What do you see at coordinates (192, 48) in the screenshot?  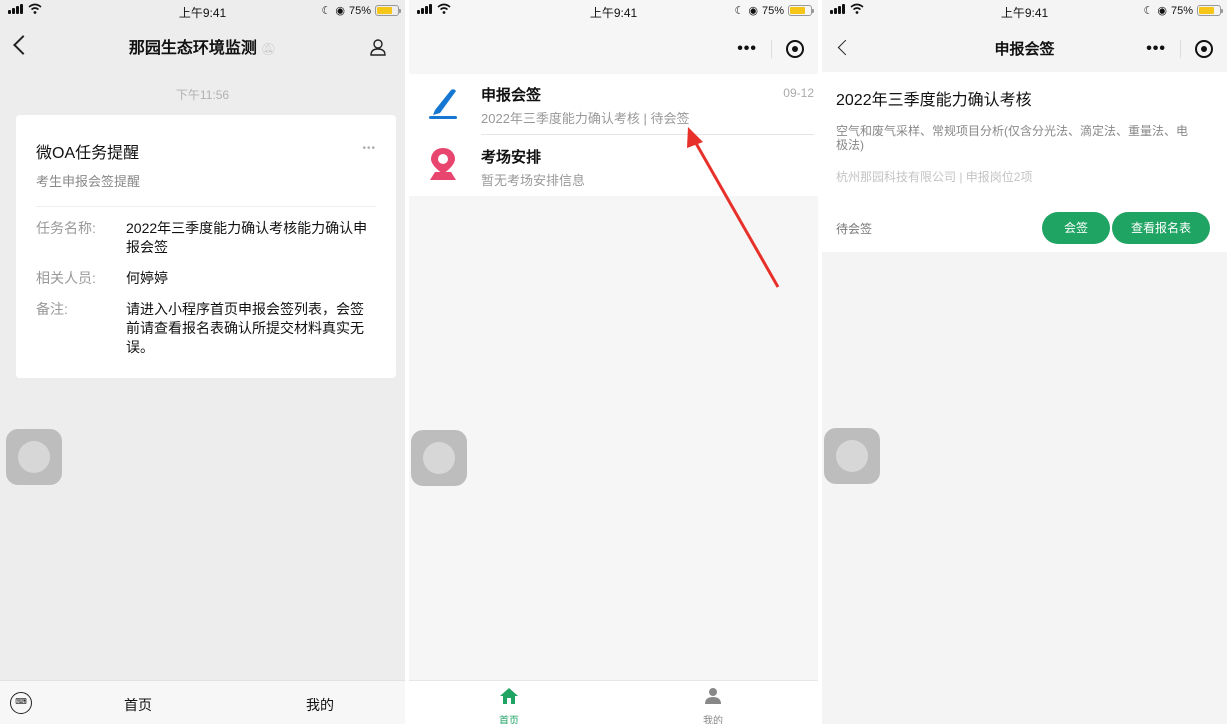 I see `page-title-text: 那园生态环境监测` at bounding box center [192, 48].